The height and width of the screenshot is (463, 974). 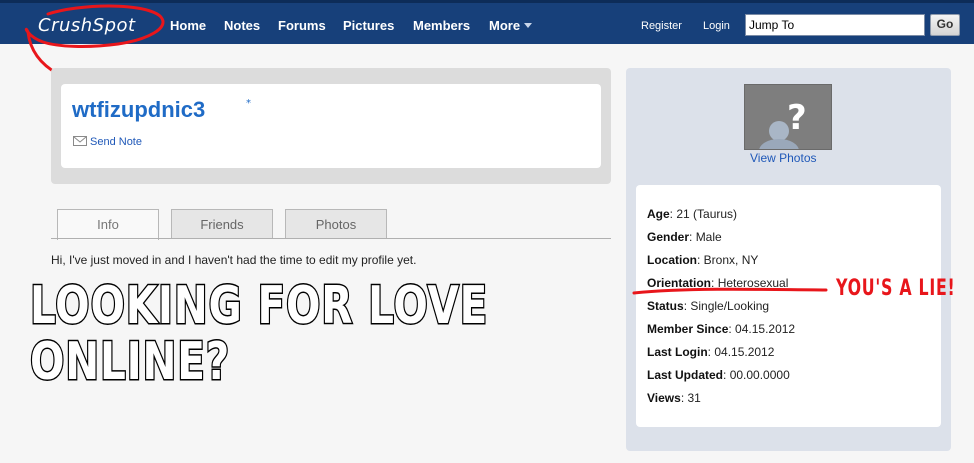 What do you see at coordinates (528, 25) in the screenshot?
I see `chevron-down-icon` at bounding box center [528, 25].